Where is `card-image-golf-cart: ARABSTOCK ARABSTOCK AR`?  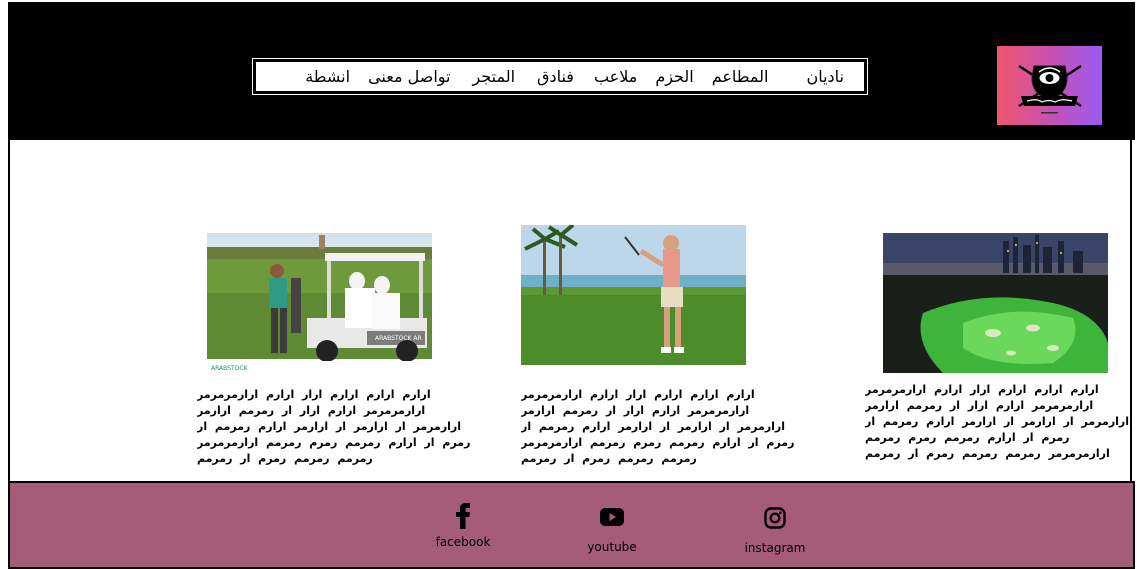
card-image-golf-cart: ARABSTOCK ARABSTOCK AR is located at coordinates (319, 303).